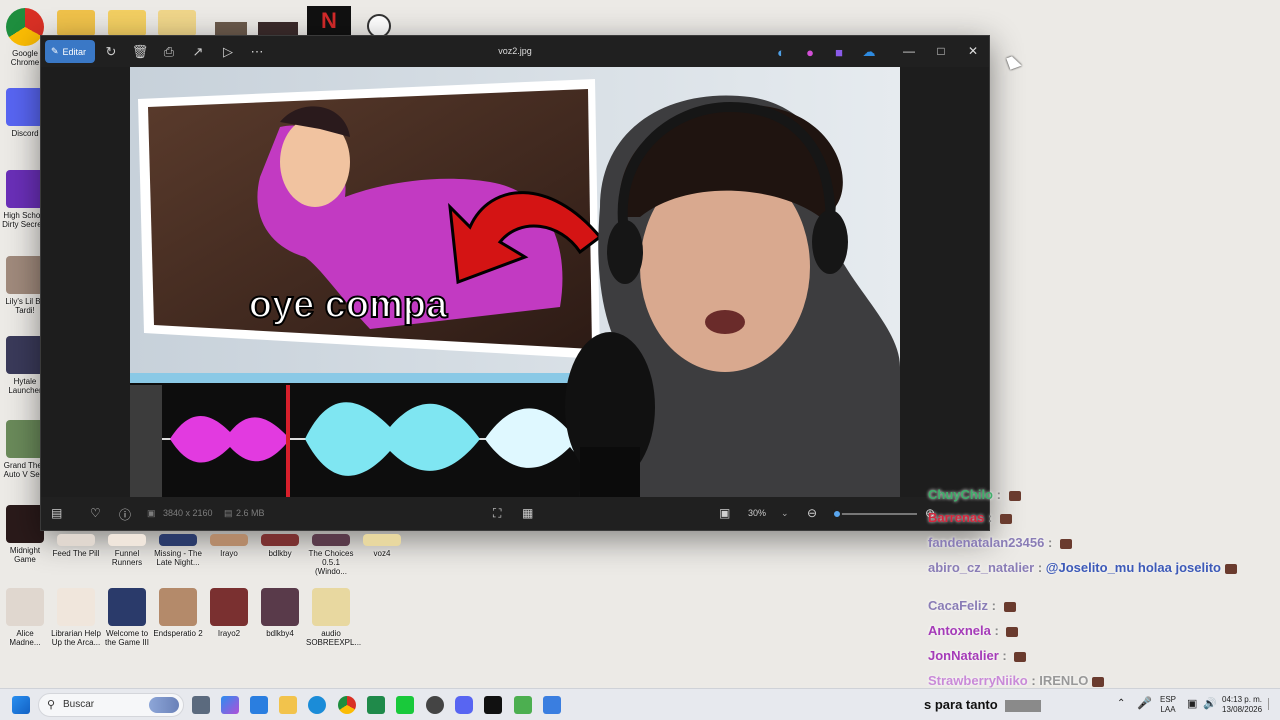  I want to click on zoom-out-icon: ⊖, so click(812, 513).